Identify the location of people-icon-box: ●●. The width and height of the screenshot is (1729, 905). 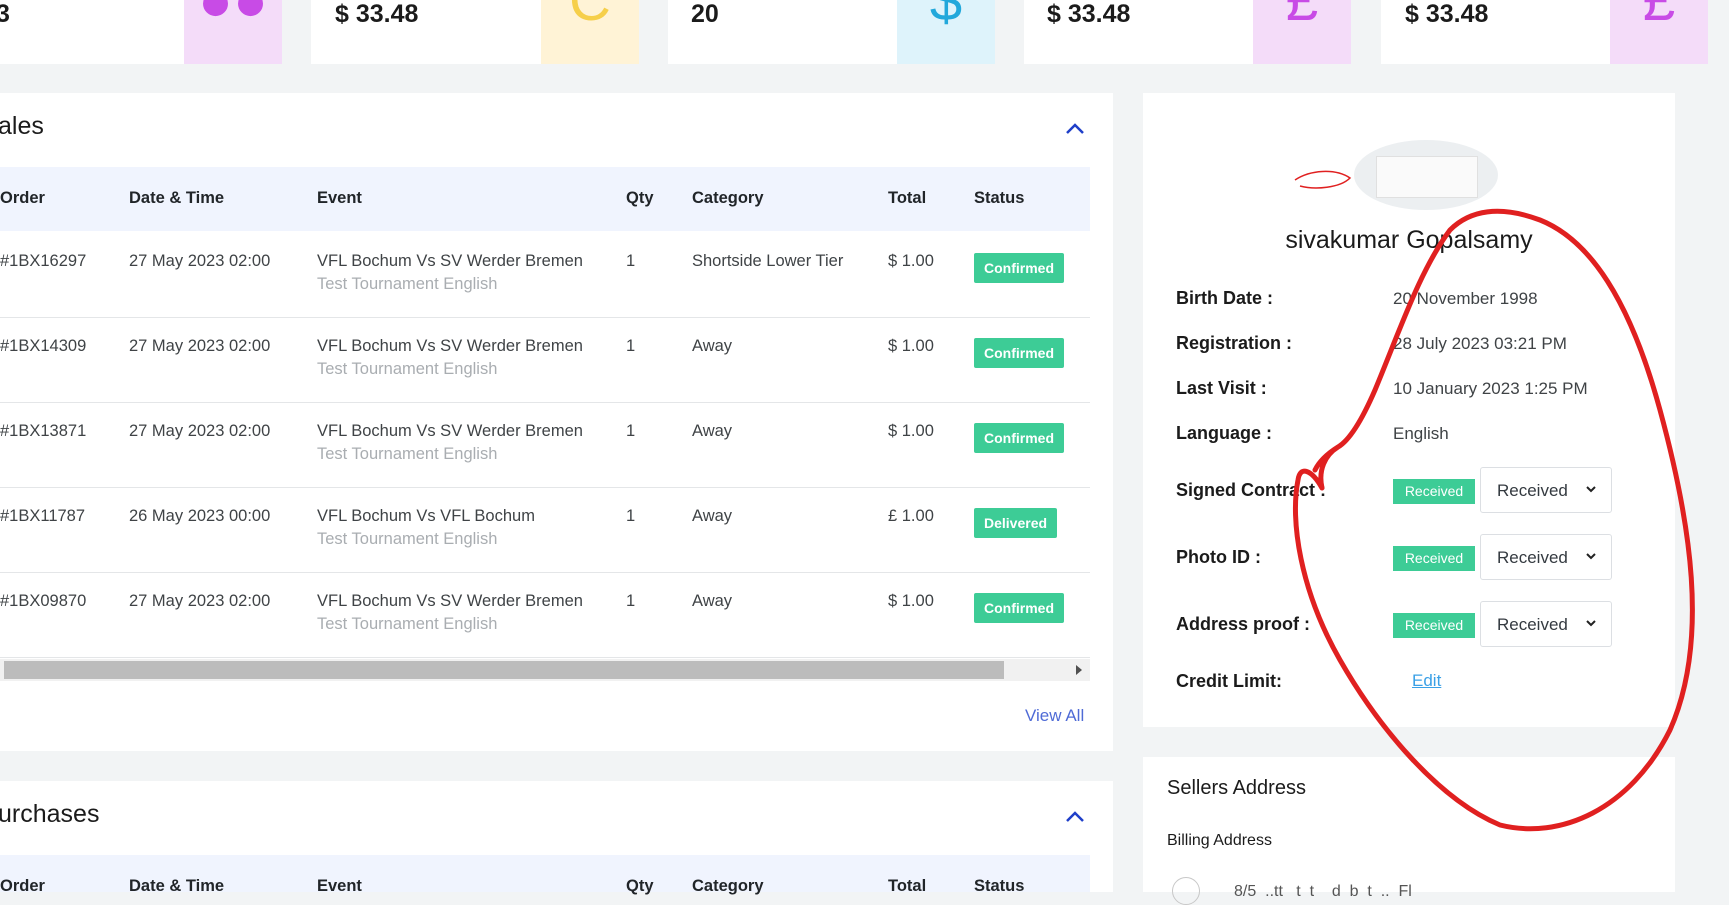
(233, 32).